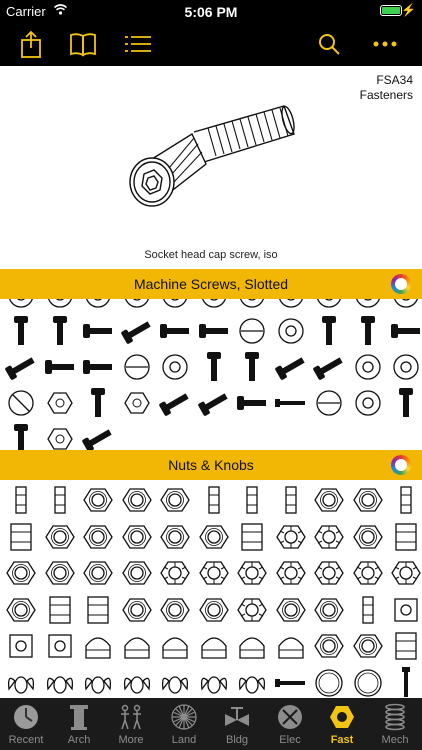 The image size is (422, 750). I want to click on search-icon, so click(329, 44).